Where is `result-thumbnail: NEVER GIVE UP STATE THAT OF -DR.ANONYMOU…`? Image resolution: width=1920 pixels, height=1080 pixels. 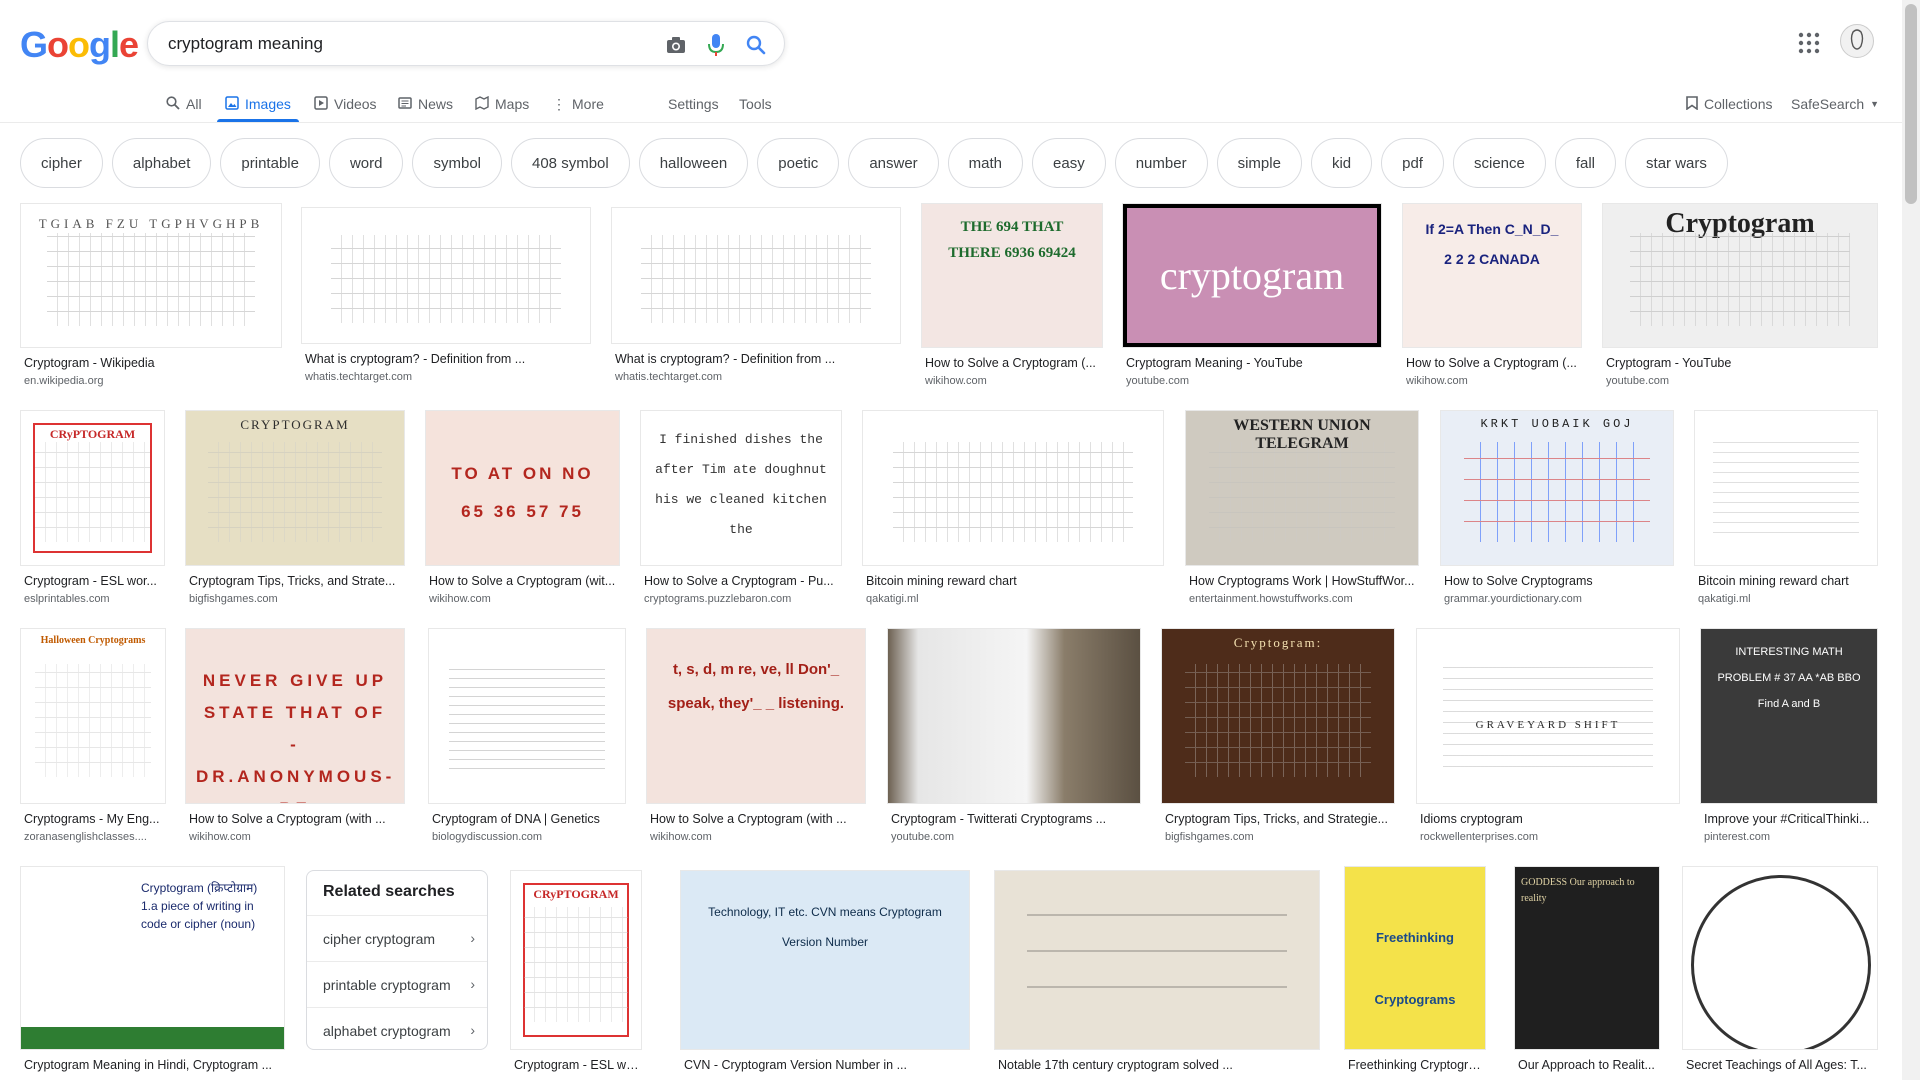
result-thumbnail: NEVER GIVE UP STATE THAT OF -DR.ANONYMOU… is located at coordinates (295, 716).